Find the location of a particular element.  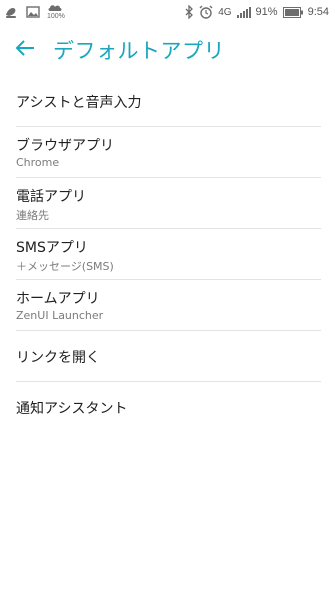

list-item-title: ホームアプリ is located at coordinates (58, 299).